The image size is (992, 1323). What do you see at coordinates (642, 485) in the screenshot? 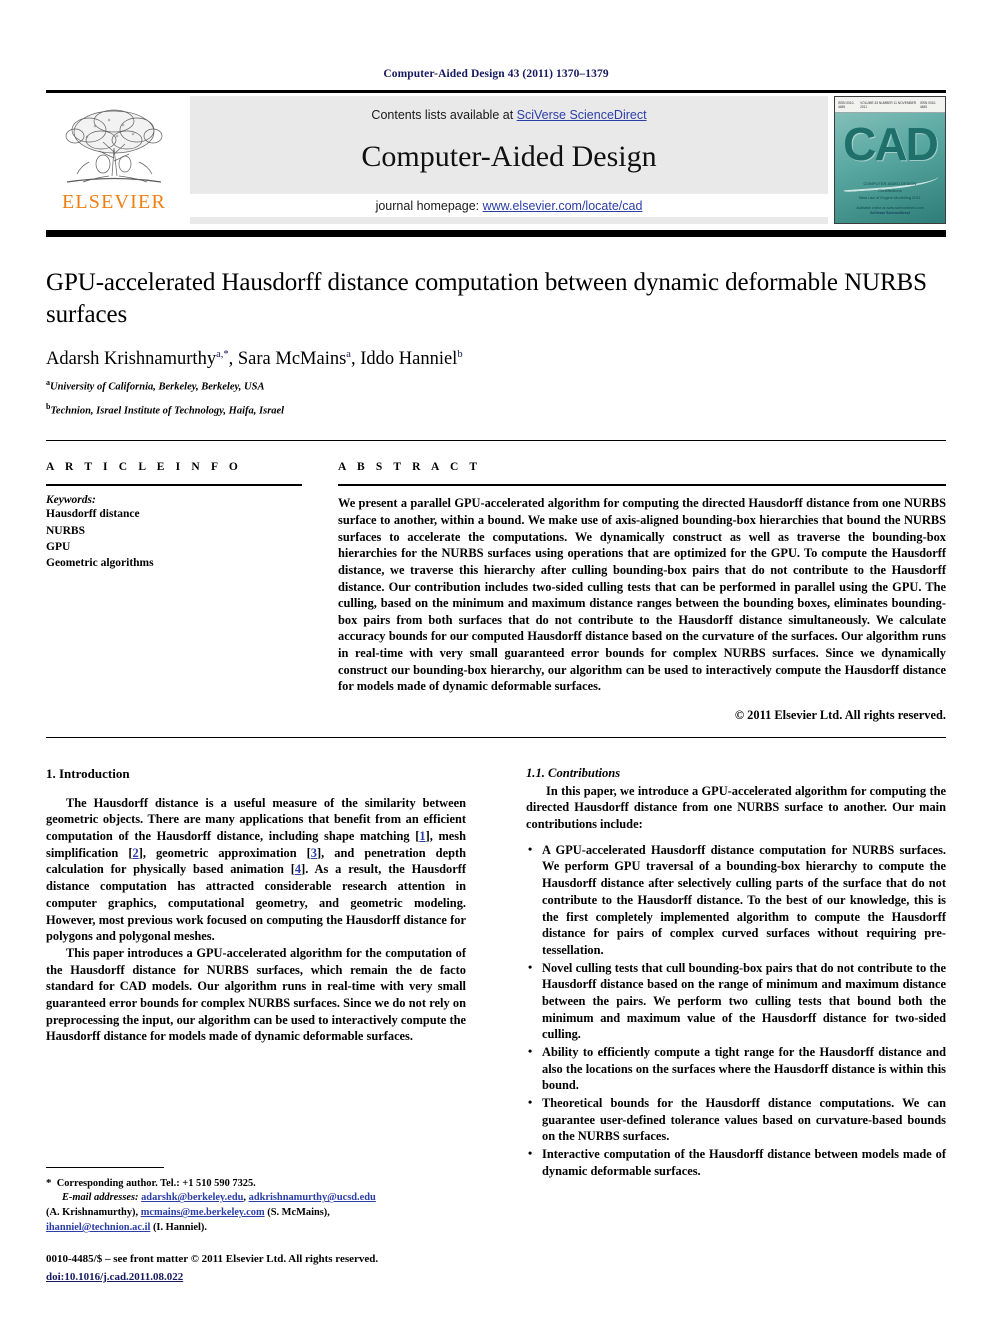
I see `abstract-rule` at bounding box center [642, 485].